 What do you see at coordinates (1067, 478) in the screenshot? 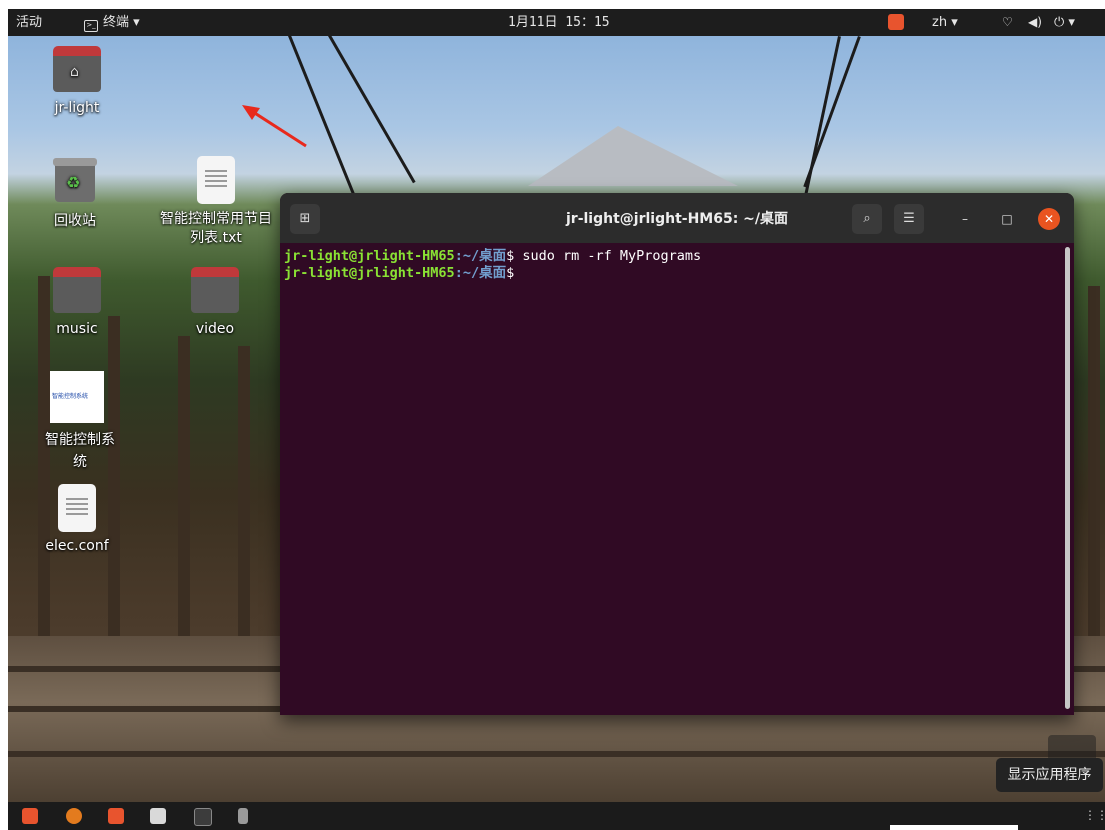
I see `terminal-scrollbar` at bounding box center [1067, 478].